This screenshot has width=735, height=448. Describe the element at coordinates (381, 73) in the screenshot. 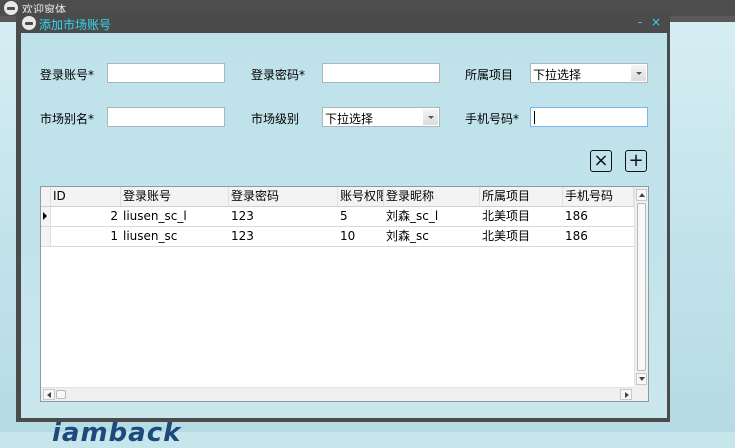

I see `login-password-input` at that location.